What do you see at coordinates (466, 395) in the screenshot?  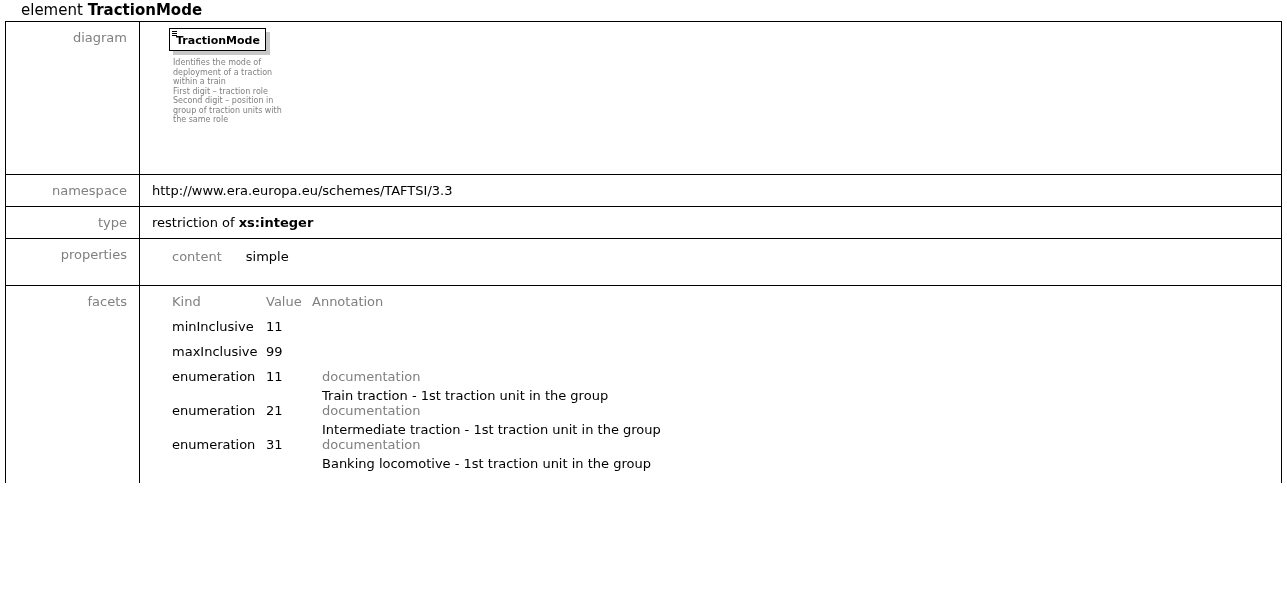 I see `annotation-text: Train traction - 1st traction unit in the group` at bounding box center [466, 395].